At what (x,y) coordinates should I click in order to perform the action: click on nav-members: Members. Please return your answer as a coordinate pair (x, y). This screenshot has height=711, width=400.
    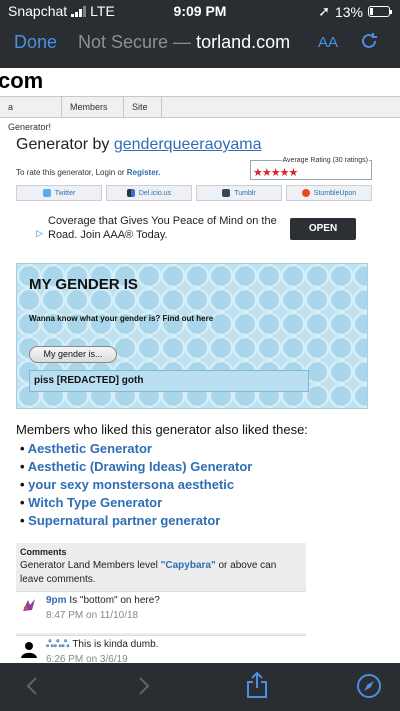
    Looking at the image, I should click on (93, 107).